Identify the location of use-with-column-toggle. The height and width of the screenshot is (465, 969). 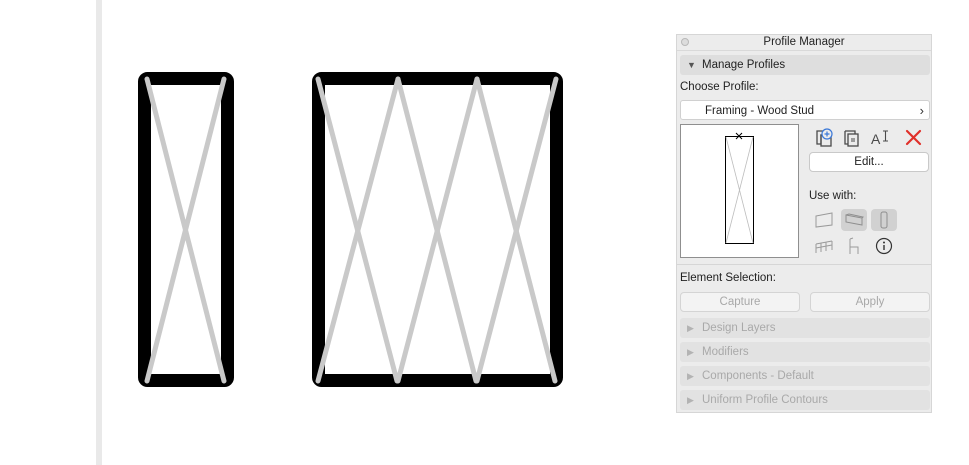
(884, 220).